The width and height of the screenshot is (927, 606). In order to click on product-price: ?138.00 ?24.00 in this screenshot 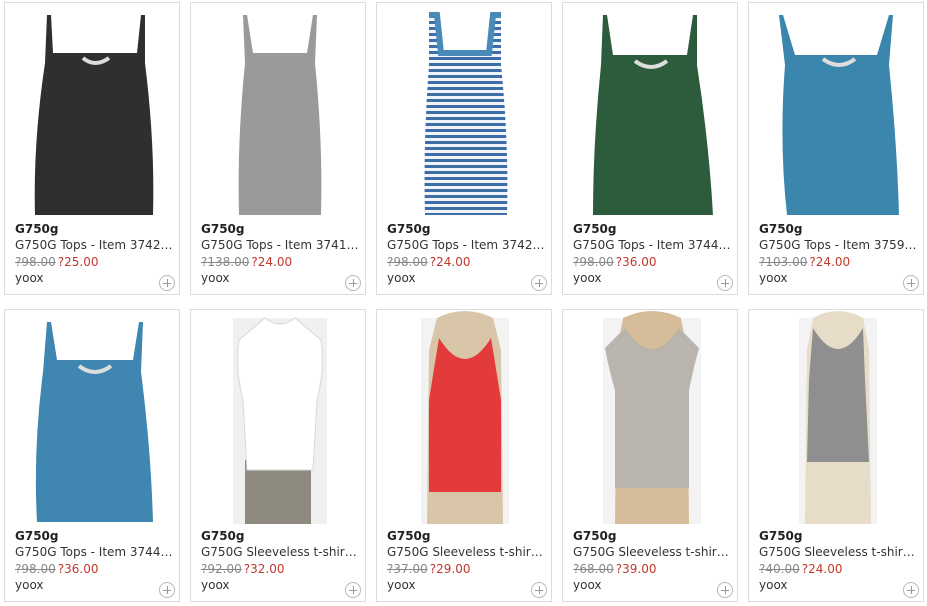, I will do `click(246, 262)`.